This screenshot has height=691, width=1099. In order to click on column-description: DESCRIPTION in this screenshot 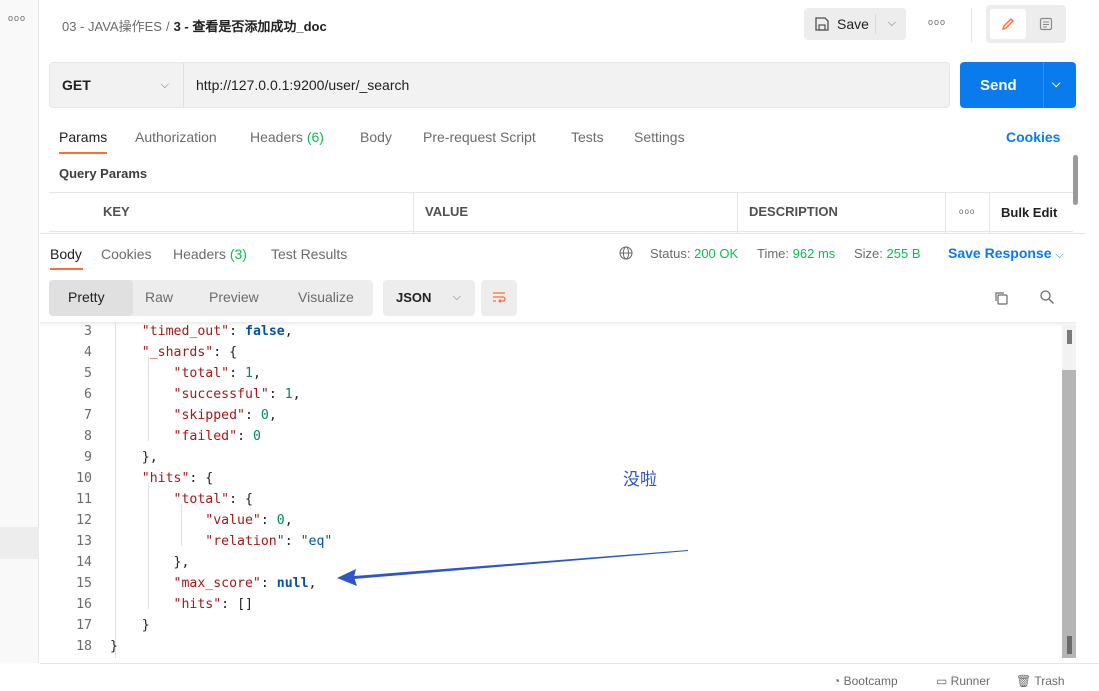, I will do `click(793, 211)`.